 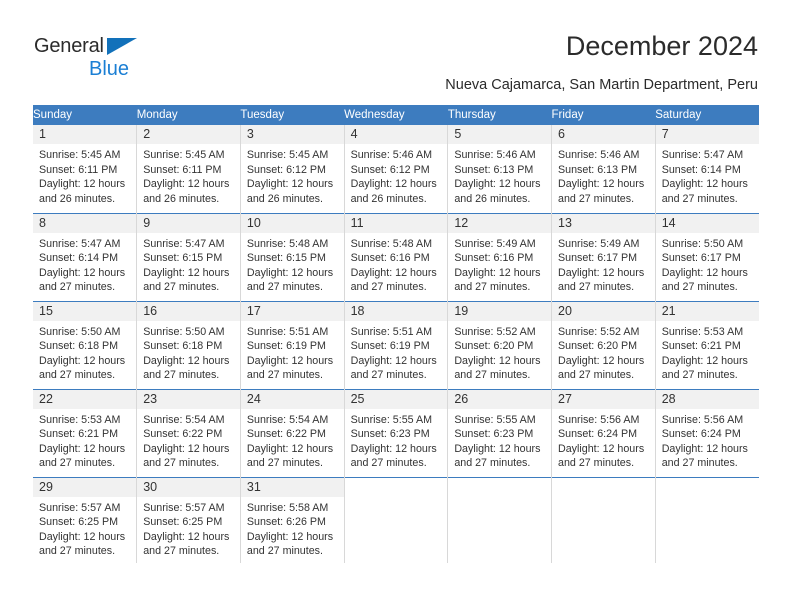 I want to click on calendar-day-number: 10, so click(x=292, y=223).